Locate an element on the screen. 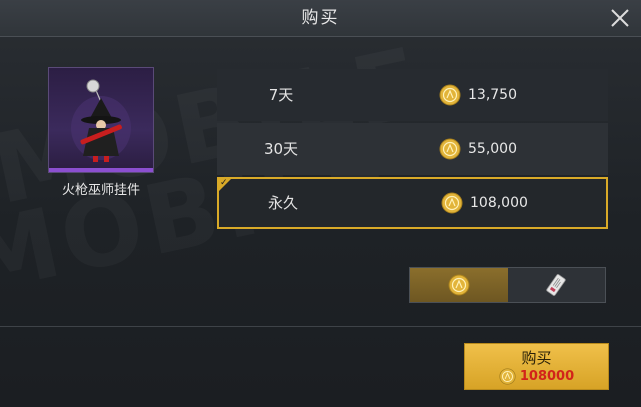  dialog-title: 购买 is located at coordinates (320, 18).